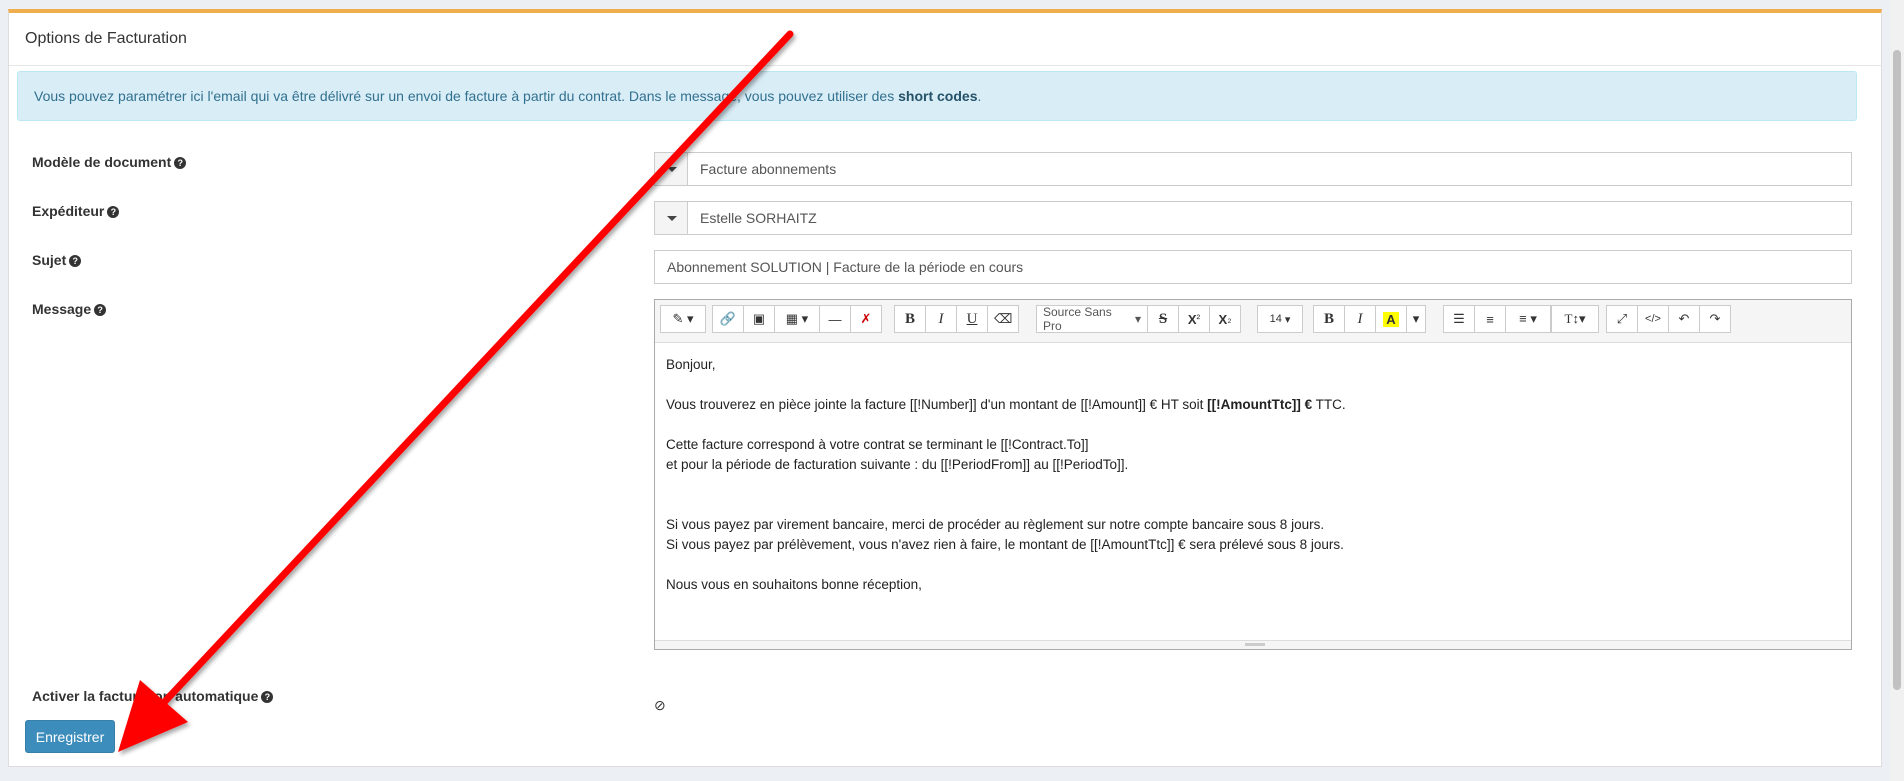 Image resolution: width=1904 pixels, height=781 pixels. What do you see at coordinates (1653, 319) in the screenshot?
I see `code-view-icon: </>` at bounding box center [1653, 319].